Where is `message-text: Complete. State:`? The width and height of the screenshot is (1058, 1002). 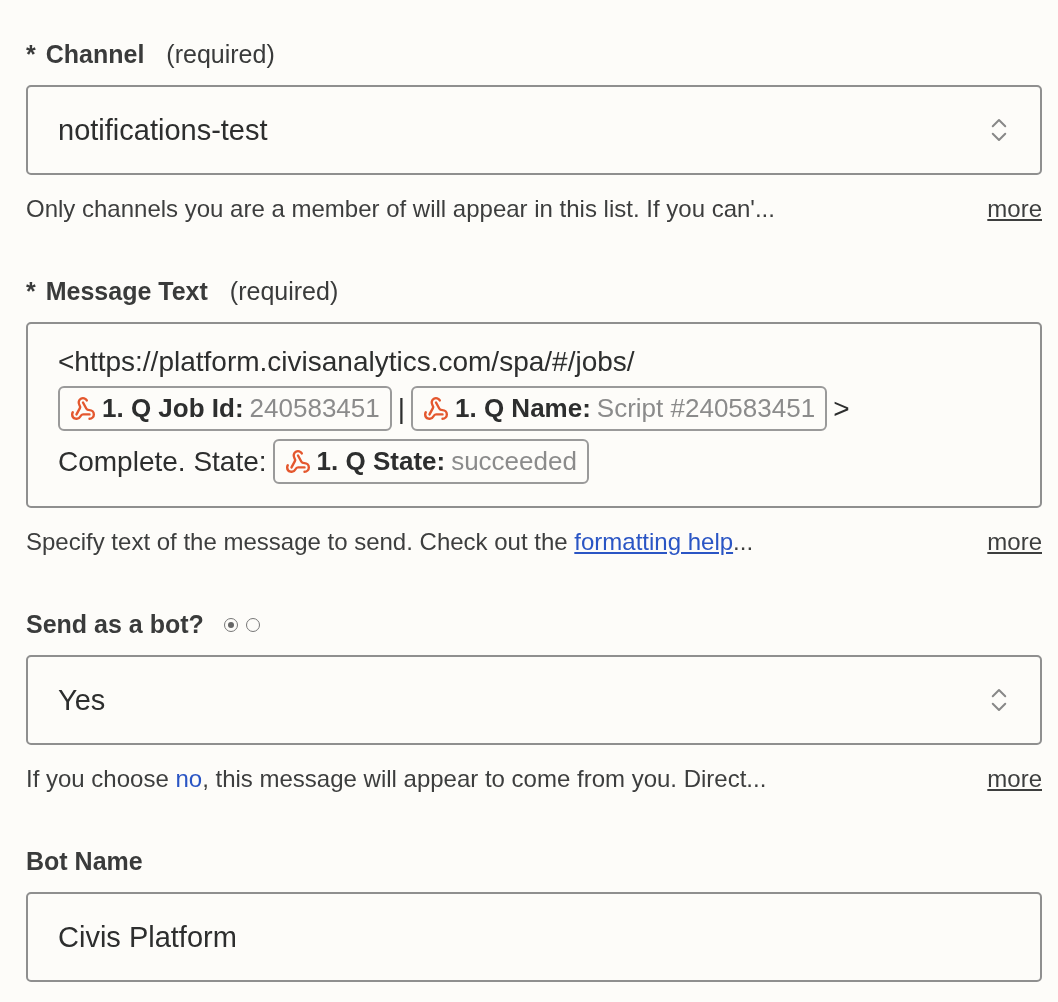 message-text: Complete. State: is located at coordinates (162, 461).